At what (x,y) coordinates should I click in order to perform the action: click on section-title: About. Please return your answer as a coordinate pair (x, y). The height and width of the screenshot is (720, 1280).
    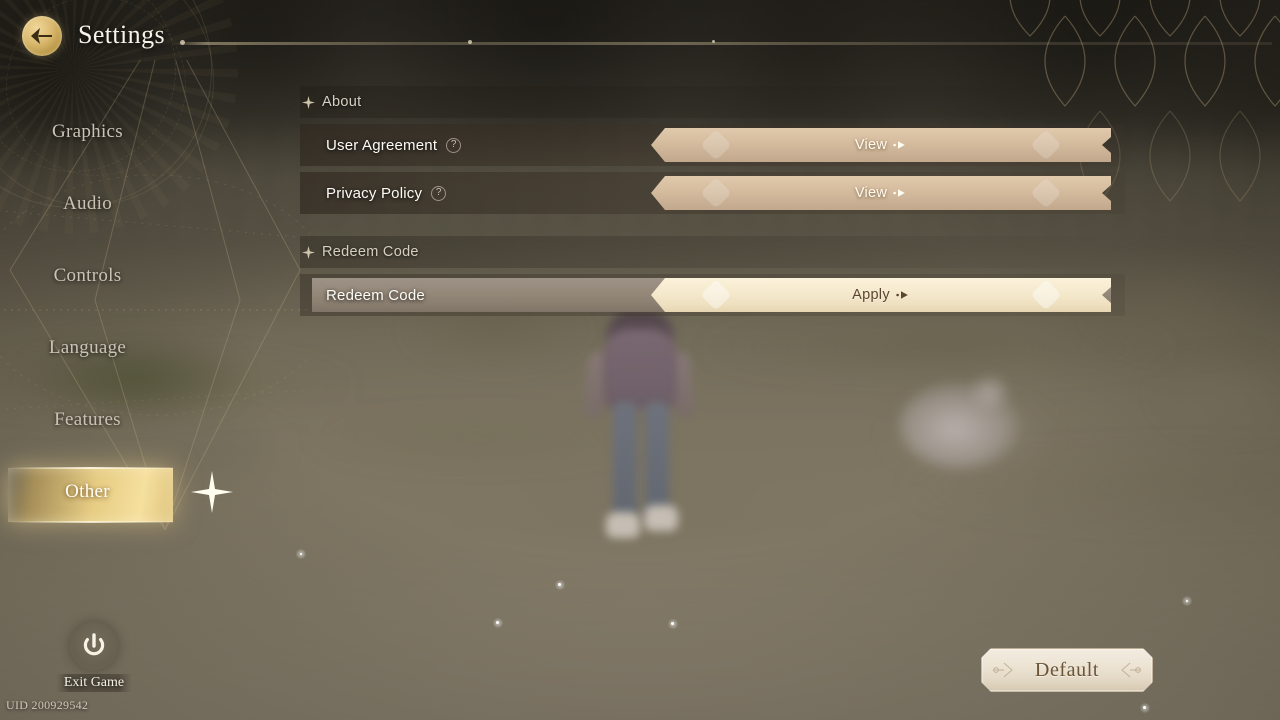
    Looking at the image, I should click on (342, 102).